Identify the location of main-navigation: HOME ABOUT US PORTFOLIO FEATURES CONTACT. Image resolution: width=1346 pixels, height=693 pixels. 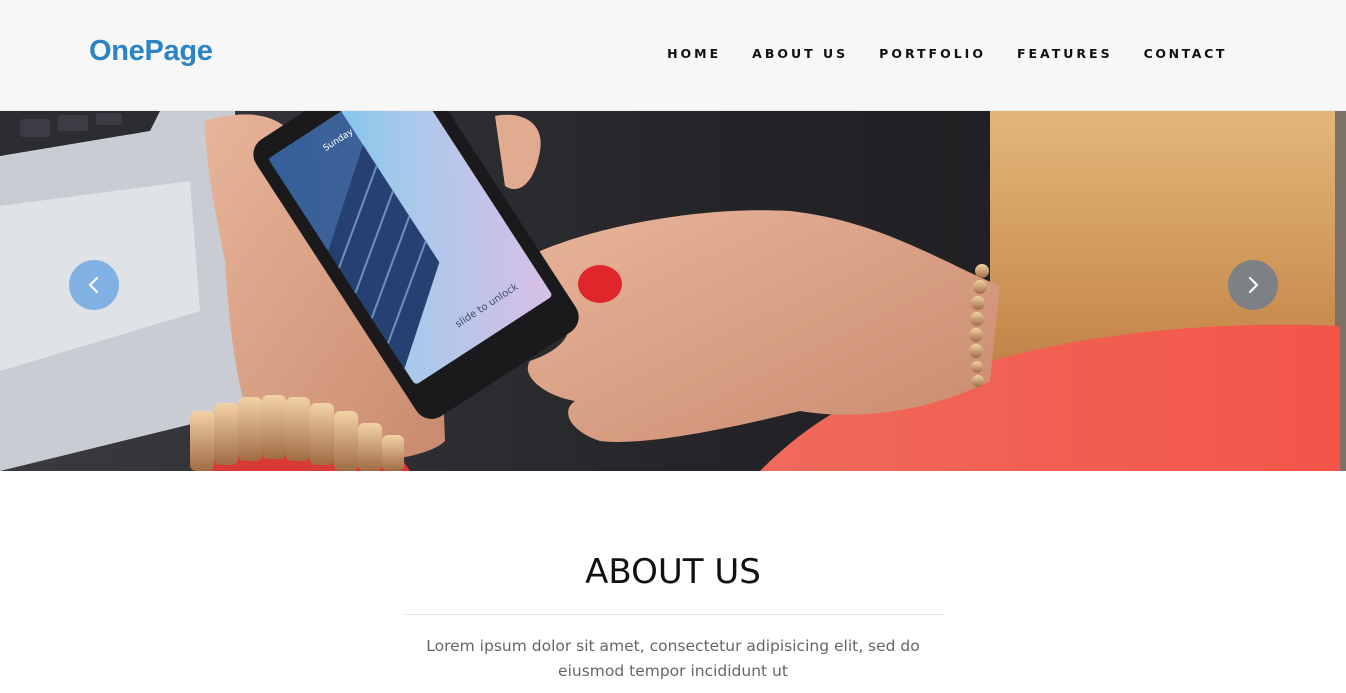
(931, 54).